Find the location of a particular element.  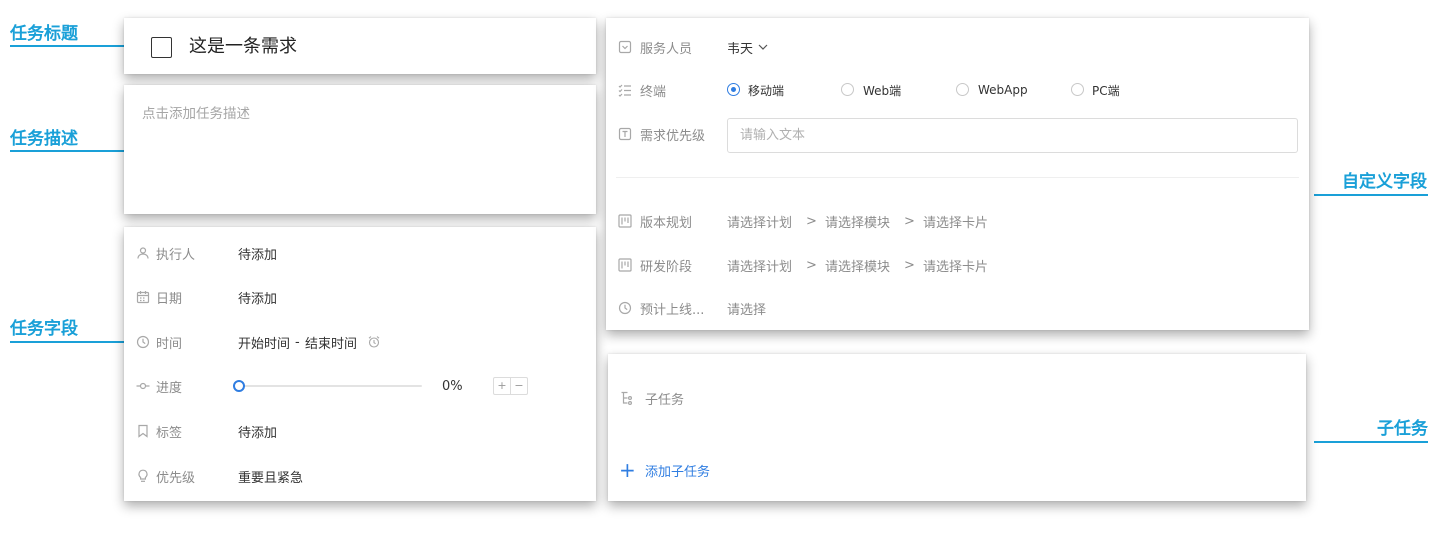

progress-slider-thumb is located at coordinates (239, 386).